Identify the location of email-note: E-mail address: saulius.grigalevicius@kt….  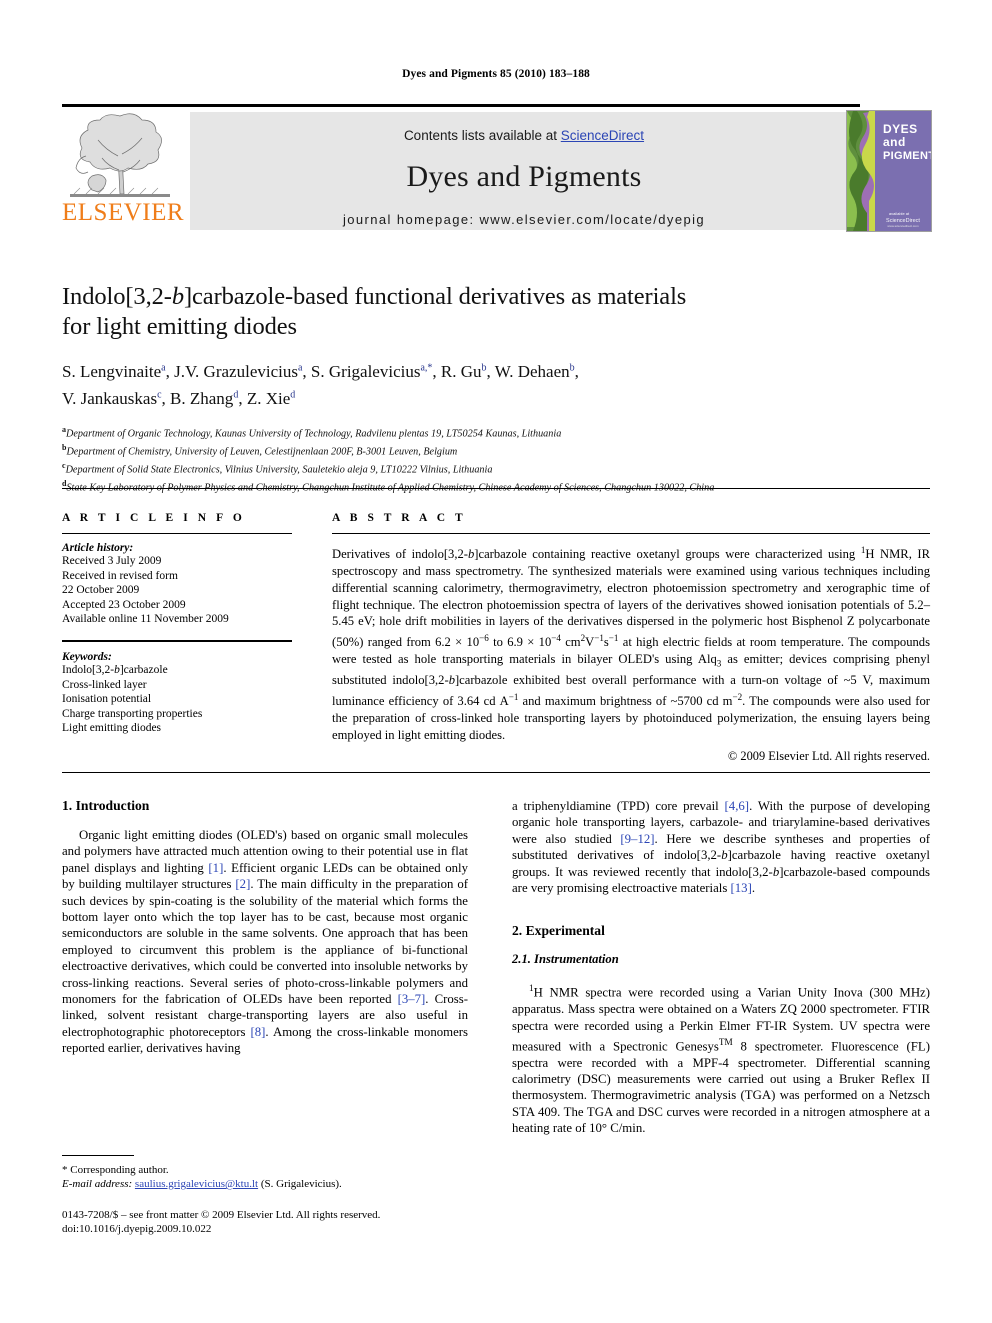
(265, 1184).